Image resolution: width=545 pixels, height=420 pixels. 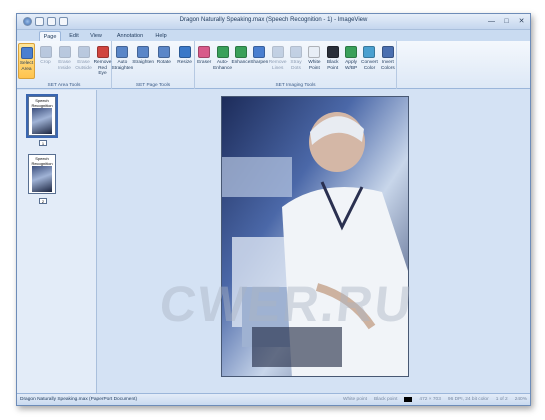 I want to click on red-eye-button: Remove Red Eye, so click(x=102, y=61).